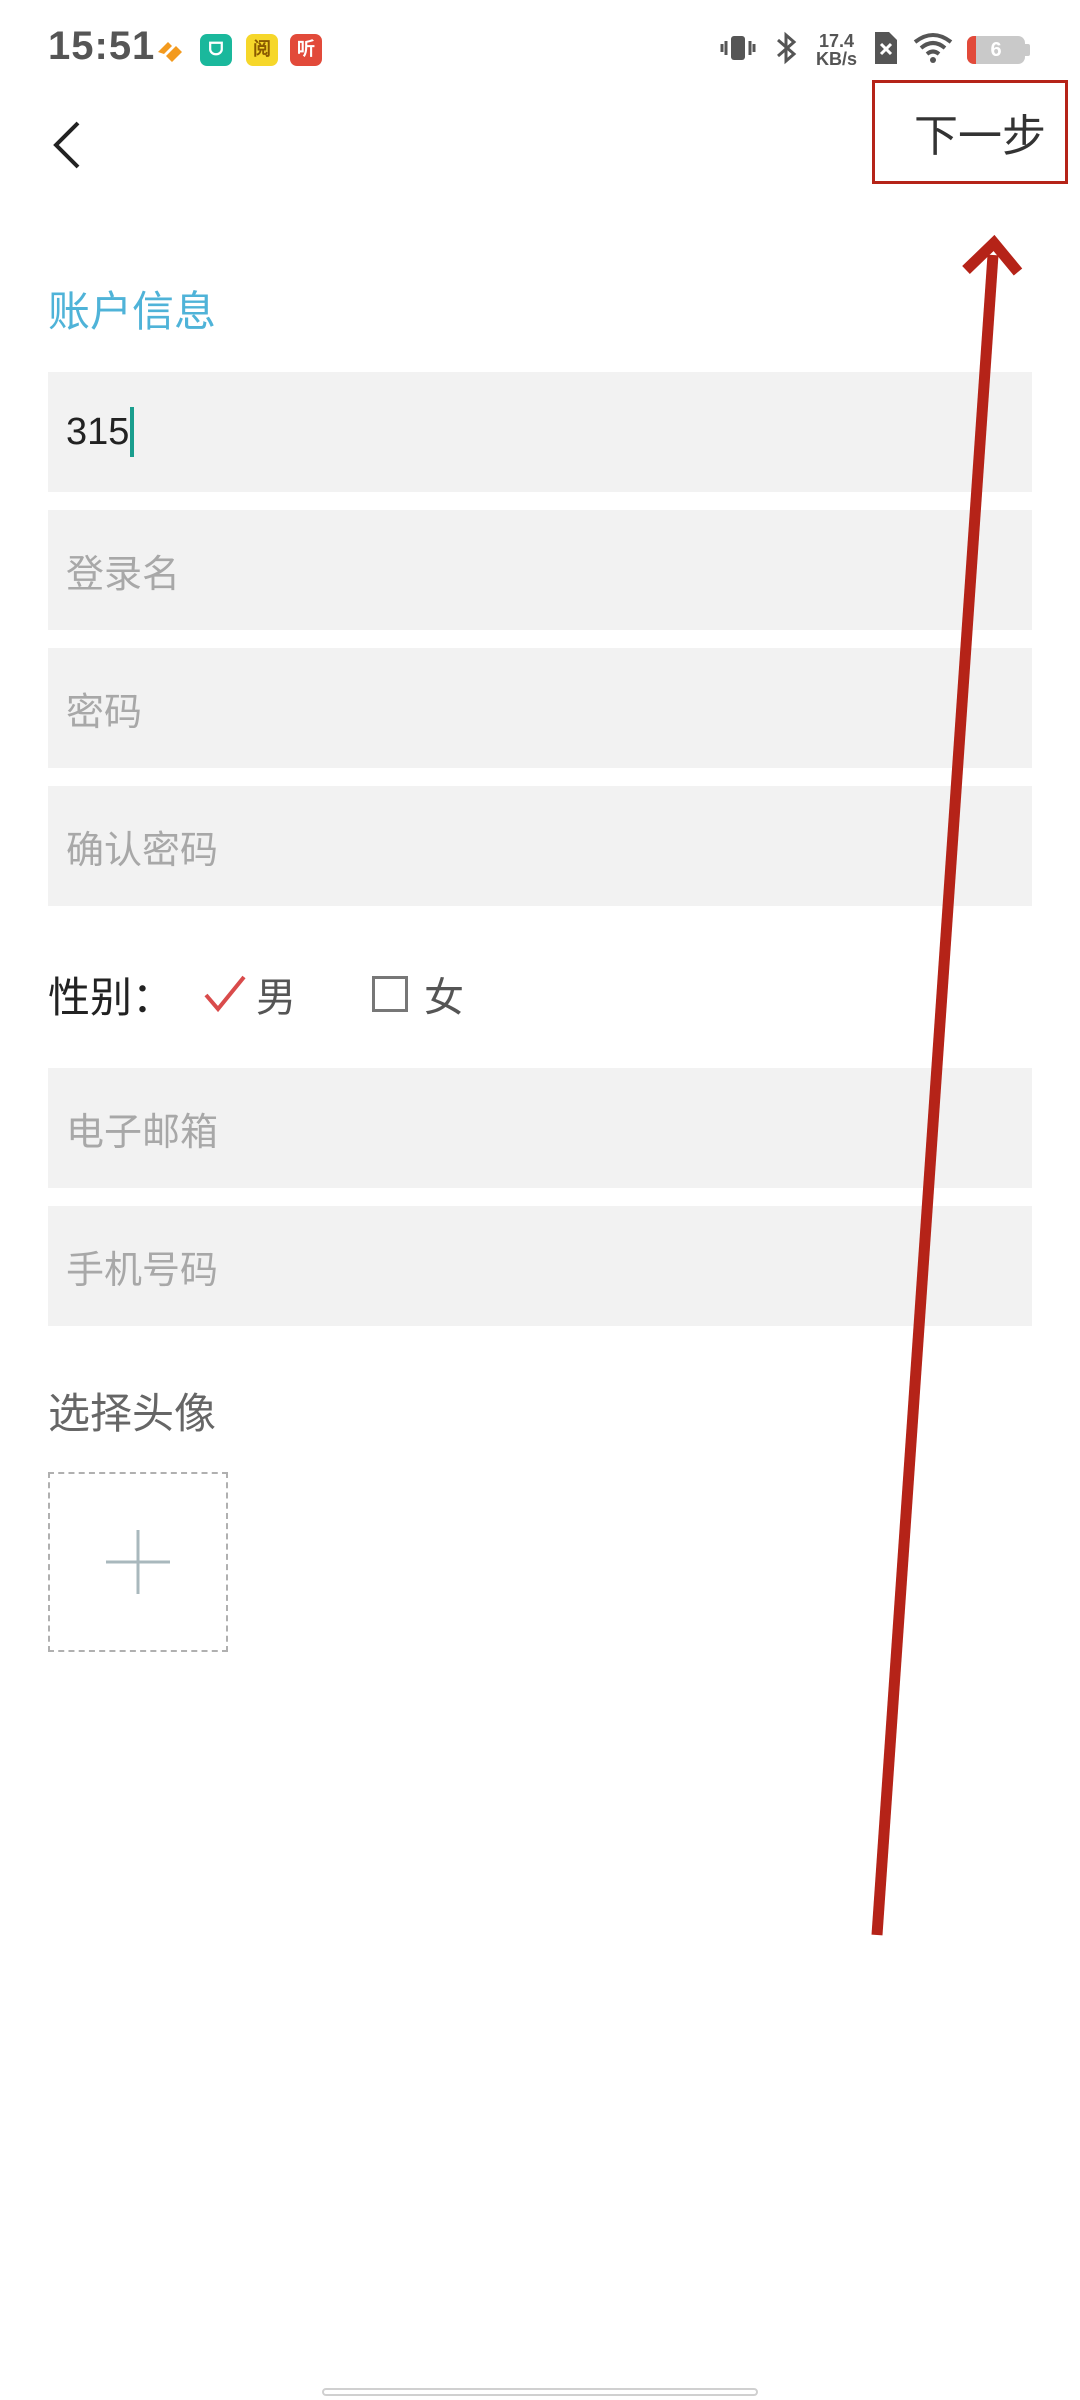  I want to click on battery-icon: 6, so click(998, 50).